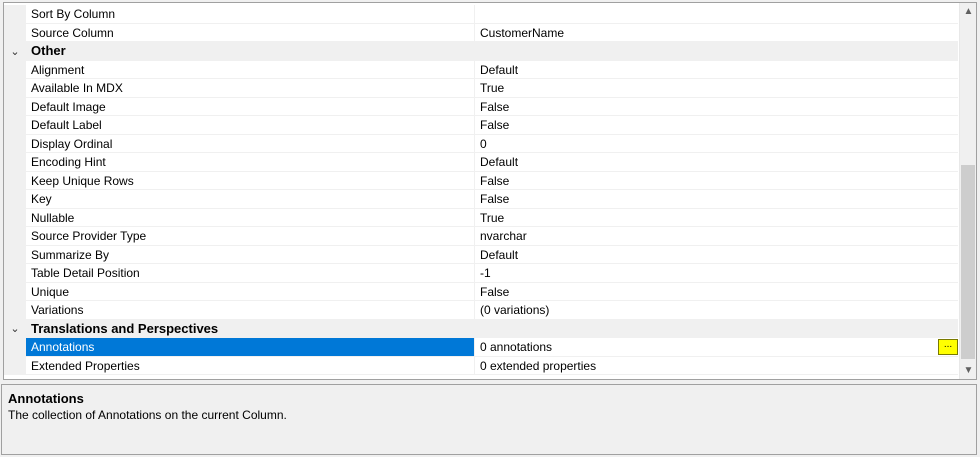 This screenshot has width=980, height=457. I want to click on property-row: Source Provider Type nvarchar, so click(481, 236).